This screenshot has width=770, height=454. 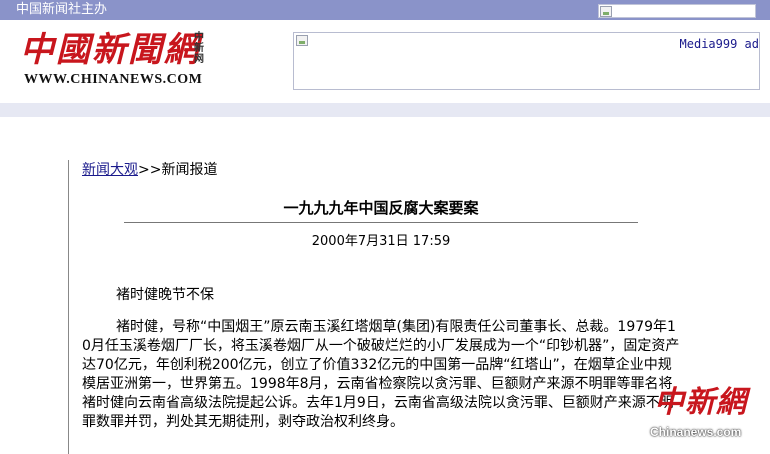 What do you see at coordinates (68, 307) in the screenshot?
I see `content-left-border` at bounding box center [68, 307].